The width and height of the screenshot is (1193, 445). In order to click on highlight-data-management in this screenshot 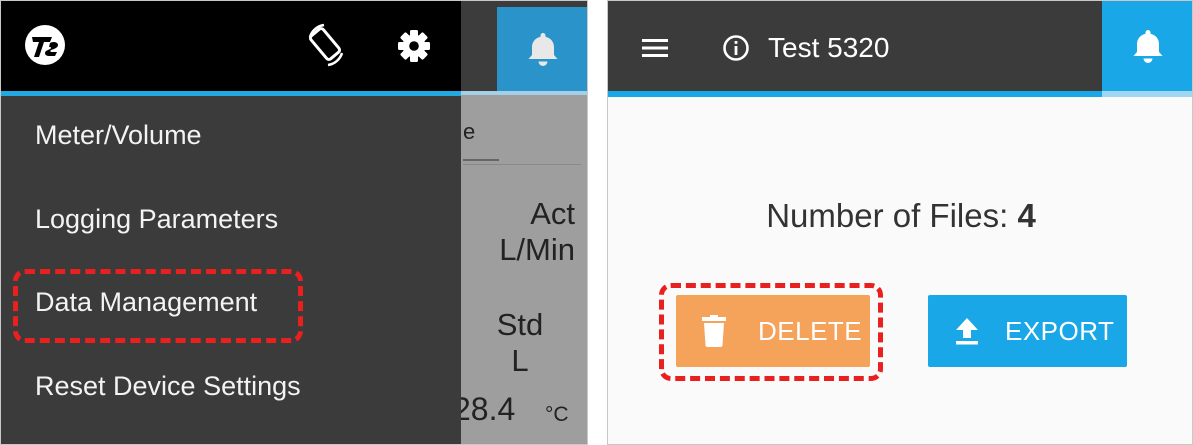, I will do `click(158, 306)`.